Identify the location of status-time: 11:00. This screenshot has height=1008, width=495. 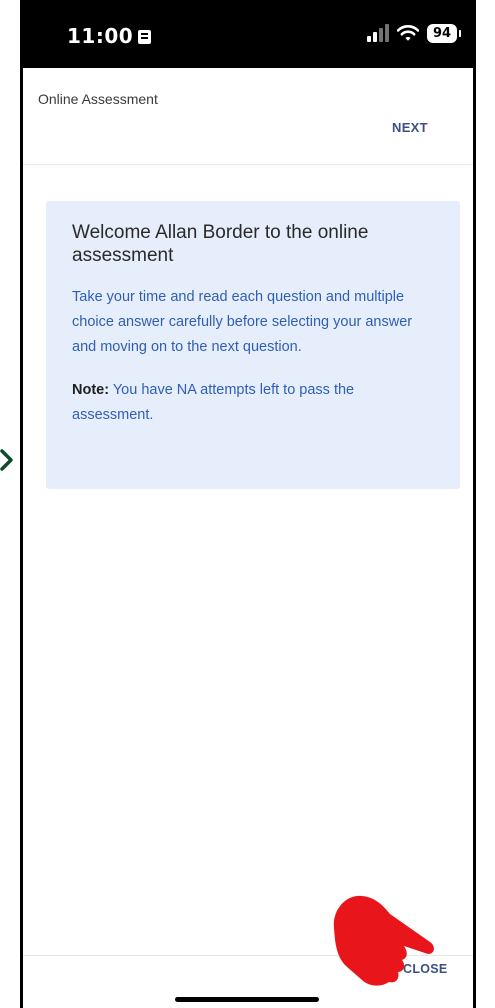
(109, 36).